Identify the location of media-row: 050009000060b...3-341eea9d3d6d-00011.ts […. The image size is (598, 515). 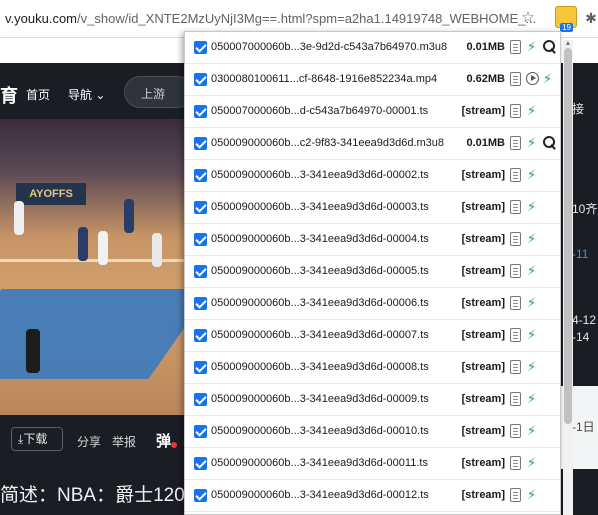
(372, 464).